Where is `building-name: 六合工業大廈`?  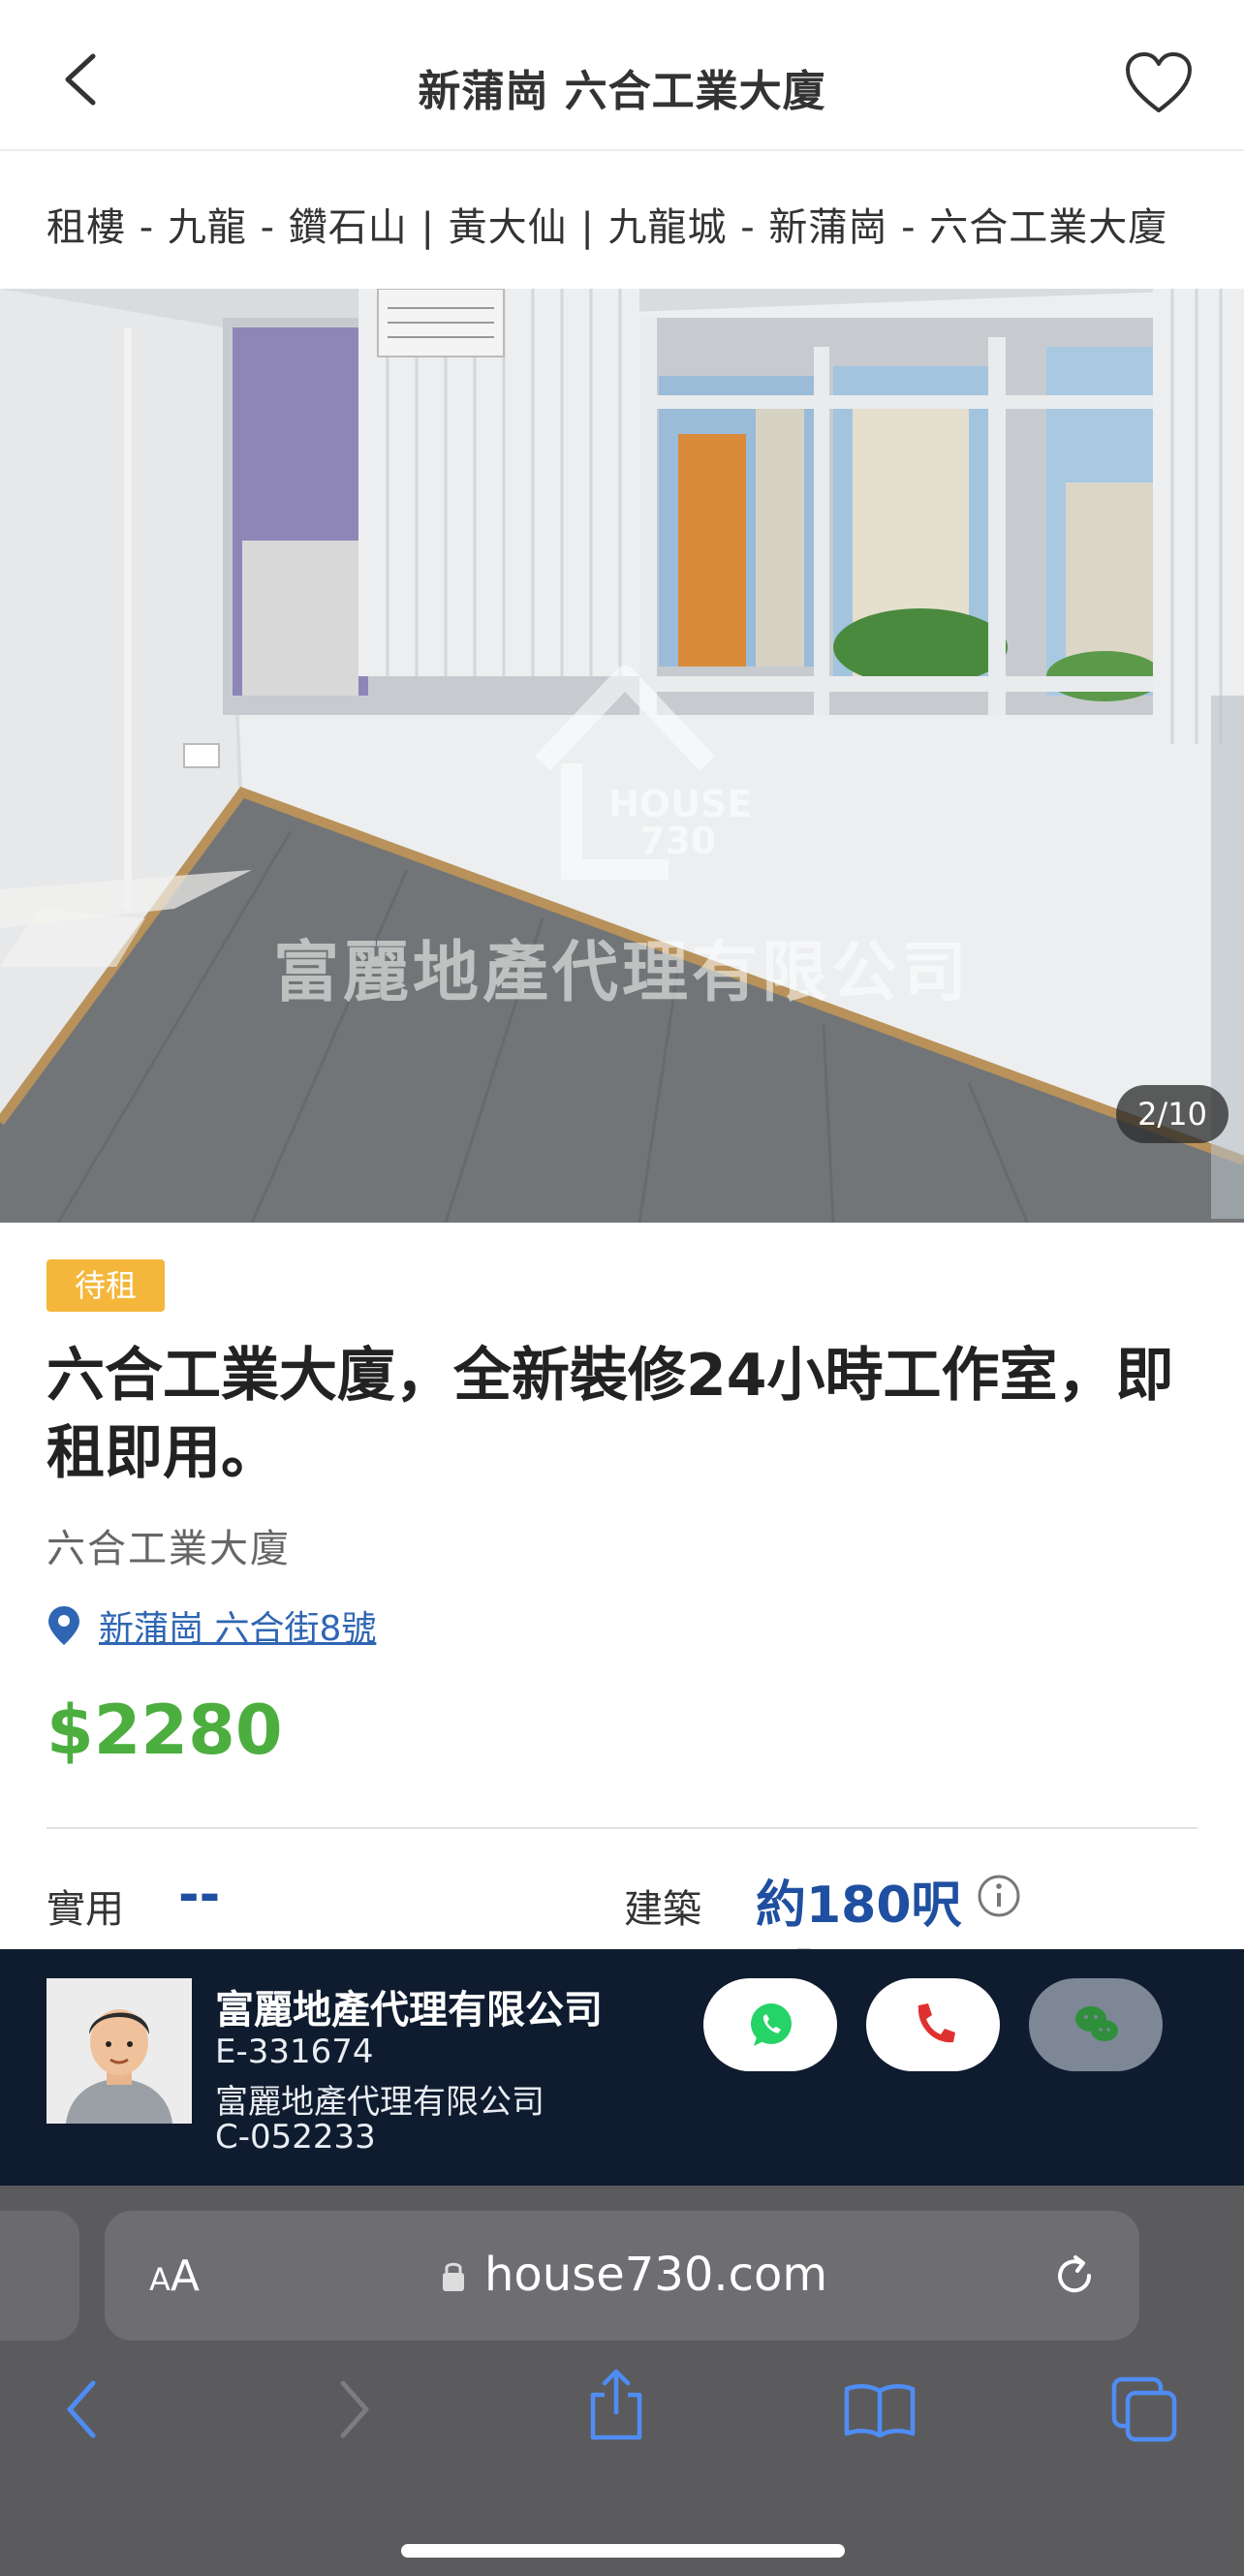 building-name: 六合工業大廈 is located at coordinates (169, 1549).